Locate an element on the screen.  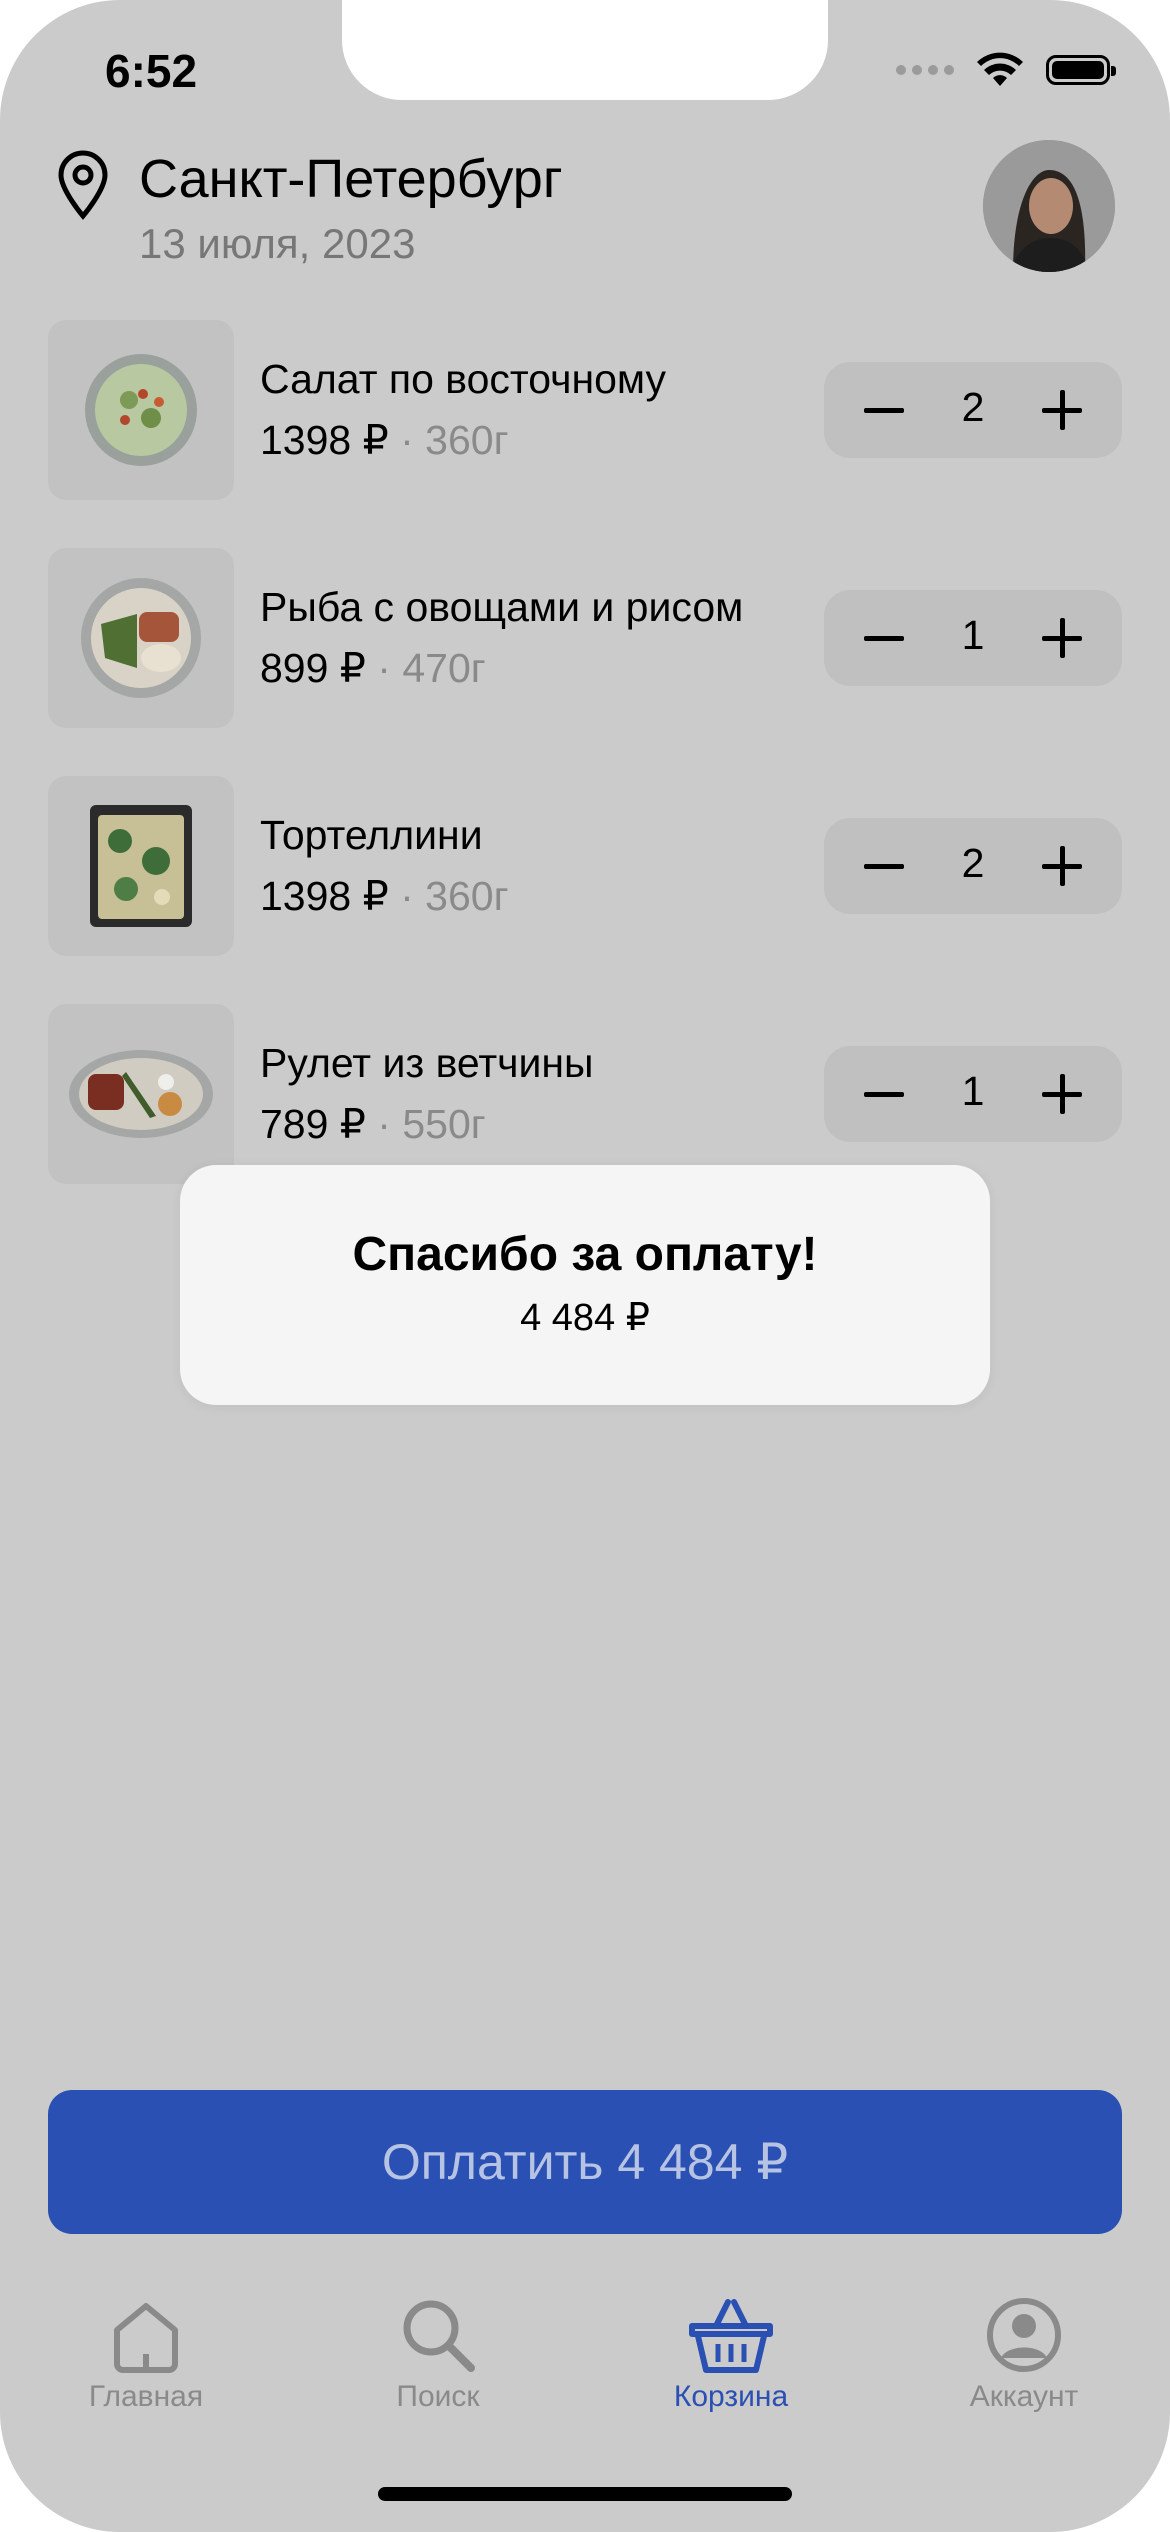
tab-home: Главная is located at coordinates (146, 2360).